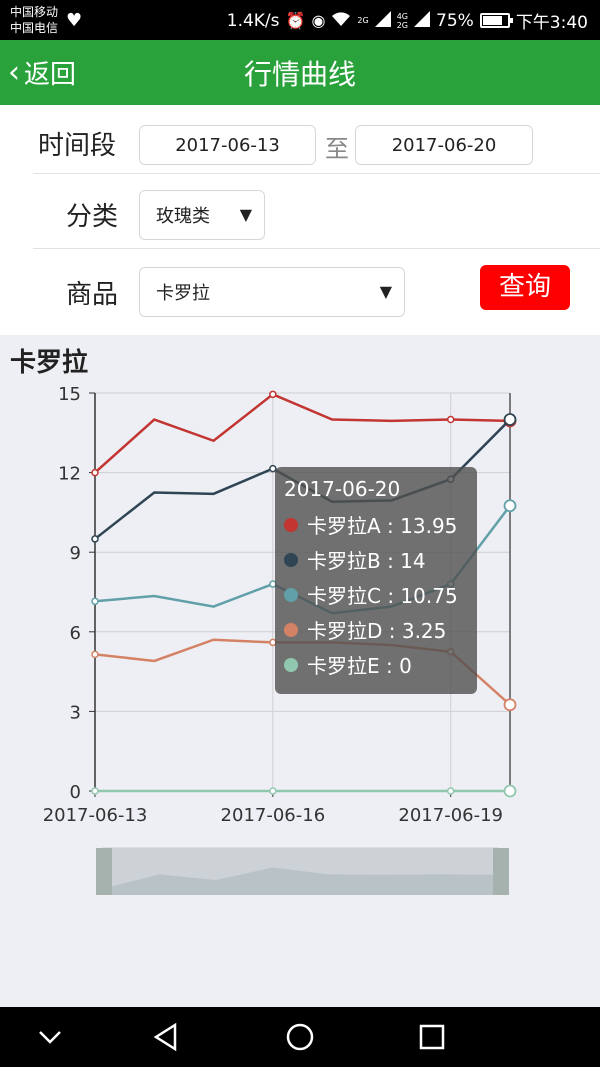 Image resolution: width=600 pixels, height=1067 pixels. I want to click on x-tick-label: 2017-06-13, so click(95, 815).